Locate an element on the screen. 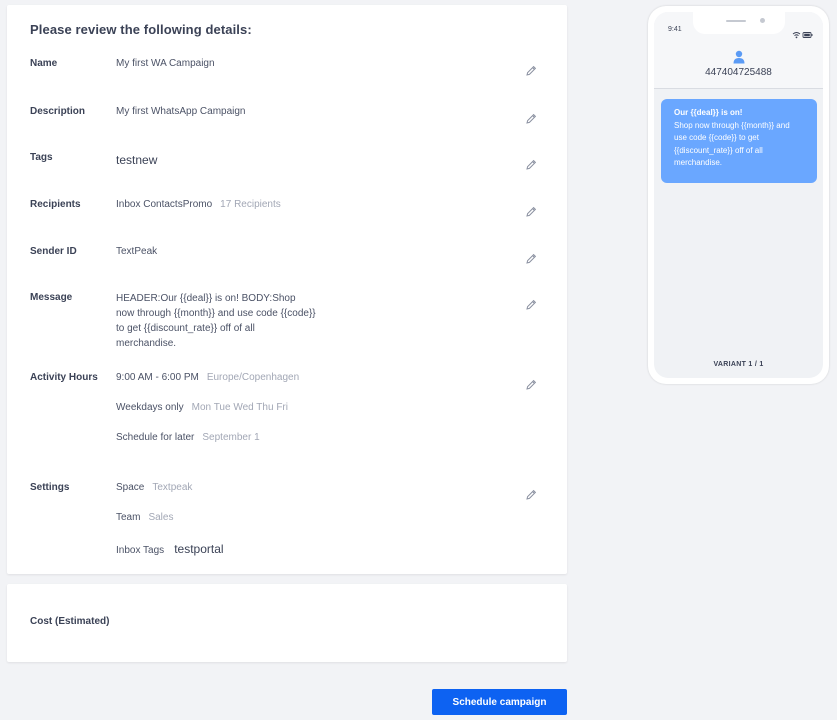 This screenshot has width=837, height=720. sender-value: TextPeak is located at coordinates (137, 251).